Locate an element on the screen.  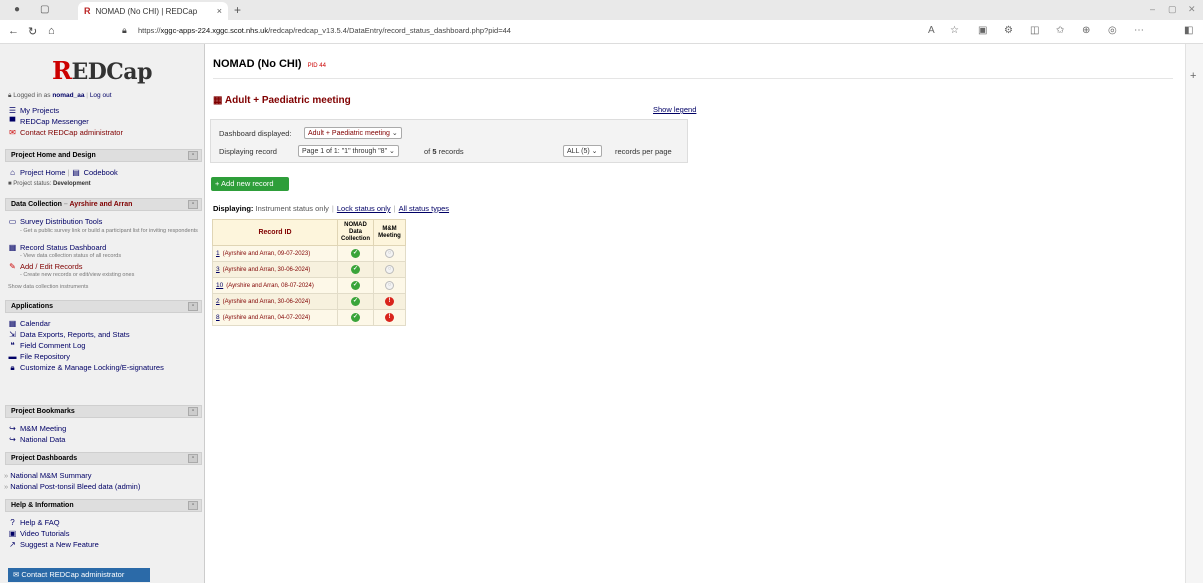
contact-admin-button: ✉ Contact REDCap administrator is located at coordinates (79, 575).